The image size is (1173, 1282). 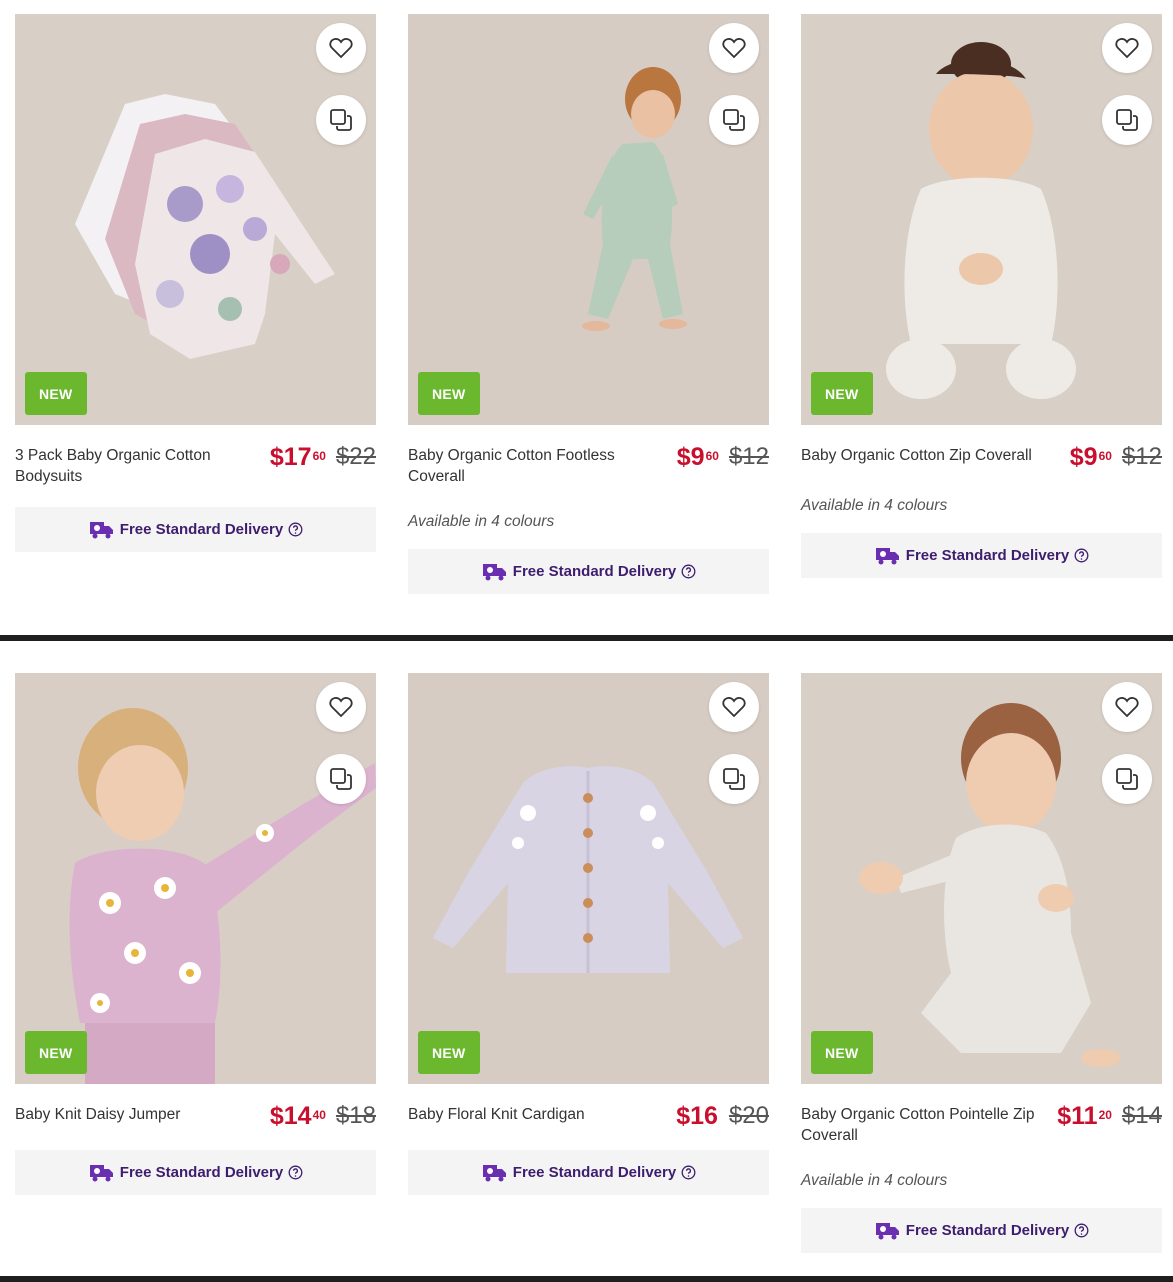 What do you see at coordinates (1116, 457) in the screenshot?
I see `price-block: $960 $12` at bounding box center [1116, 457].